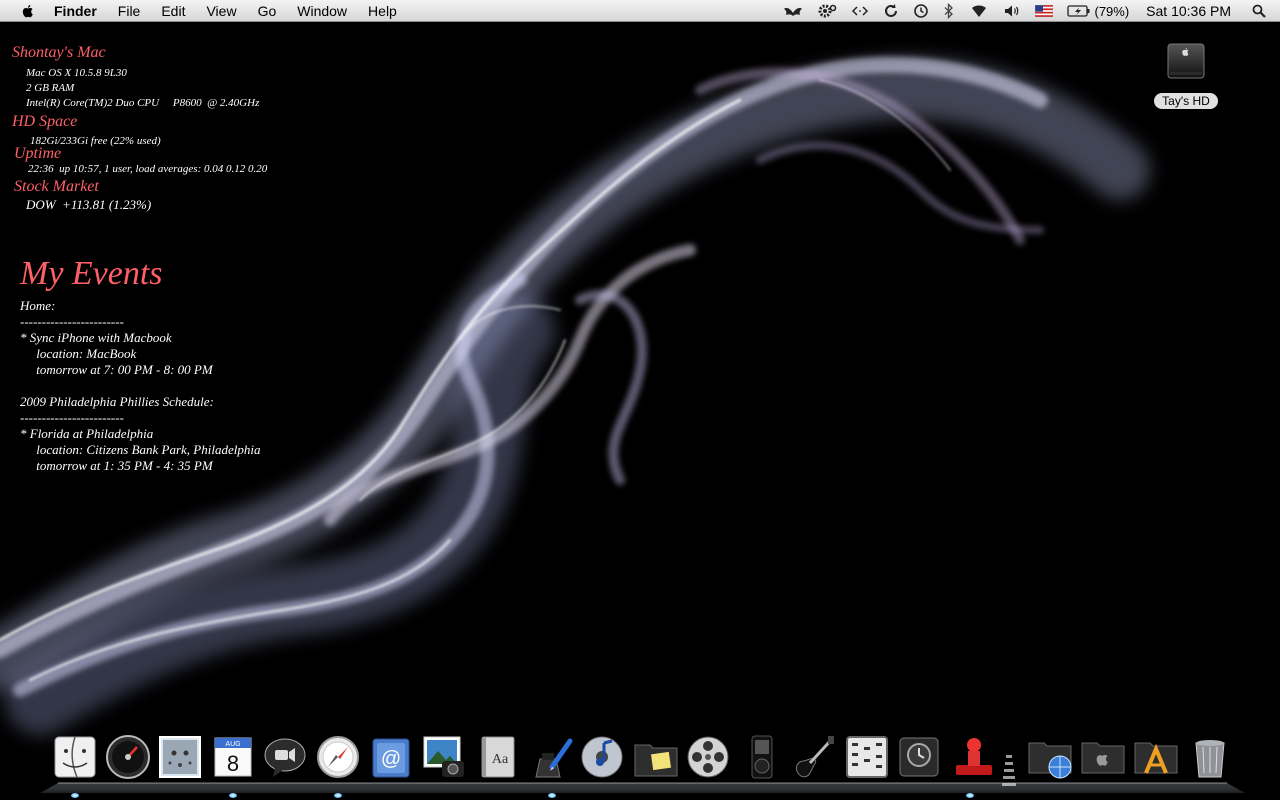 The height and width of the screenshot is (800, 1280). I want to click on ipod-icon, so click(762, 757).